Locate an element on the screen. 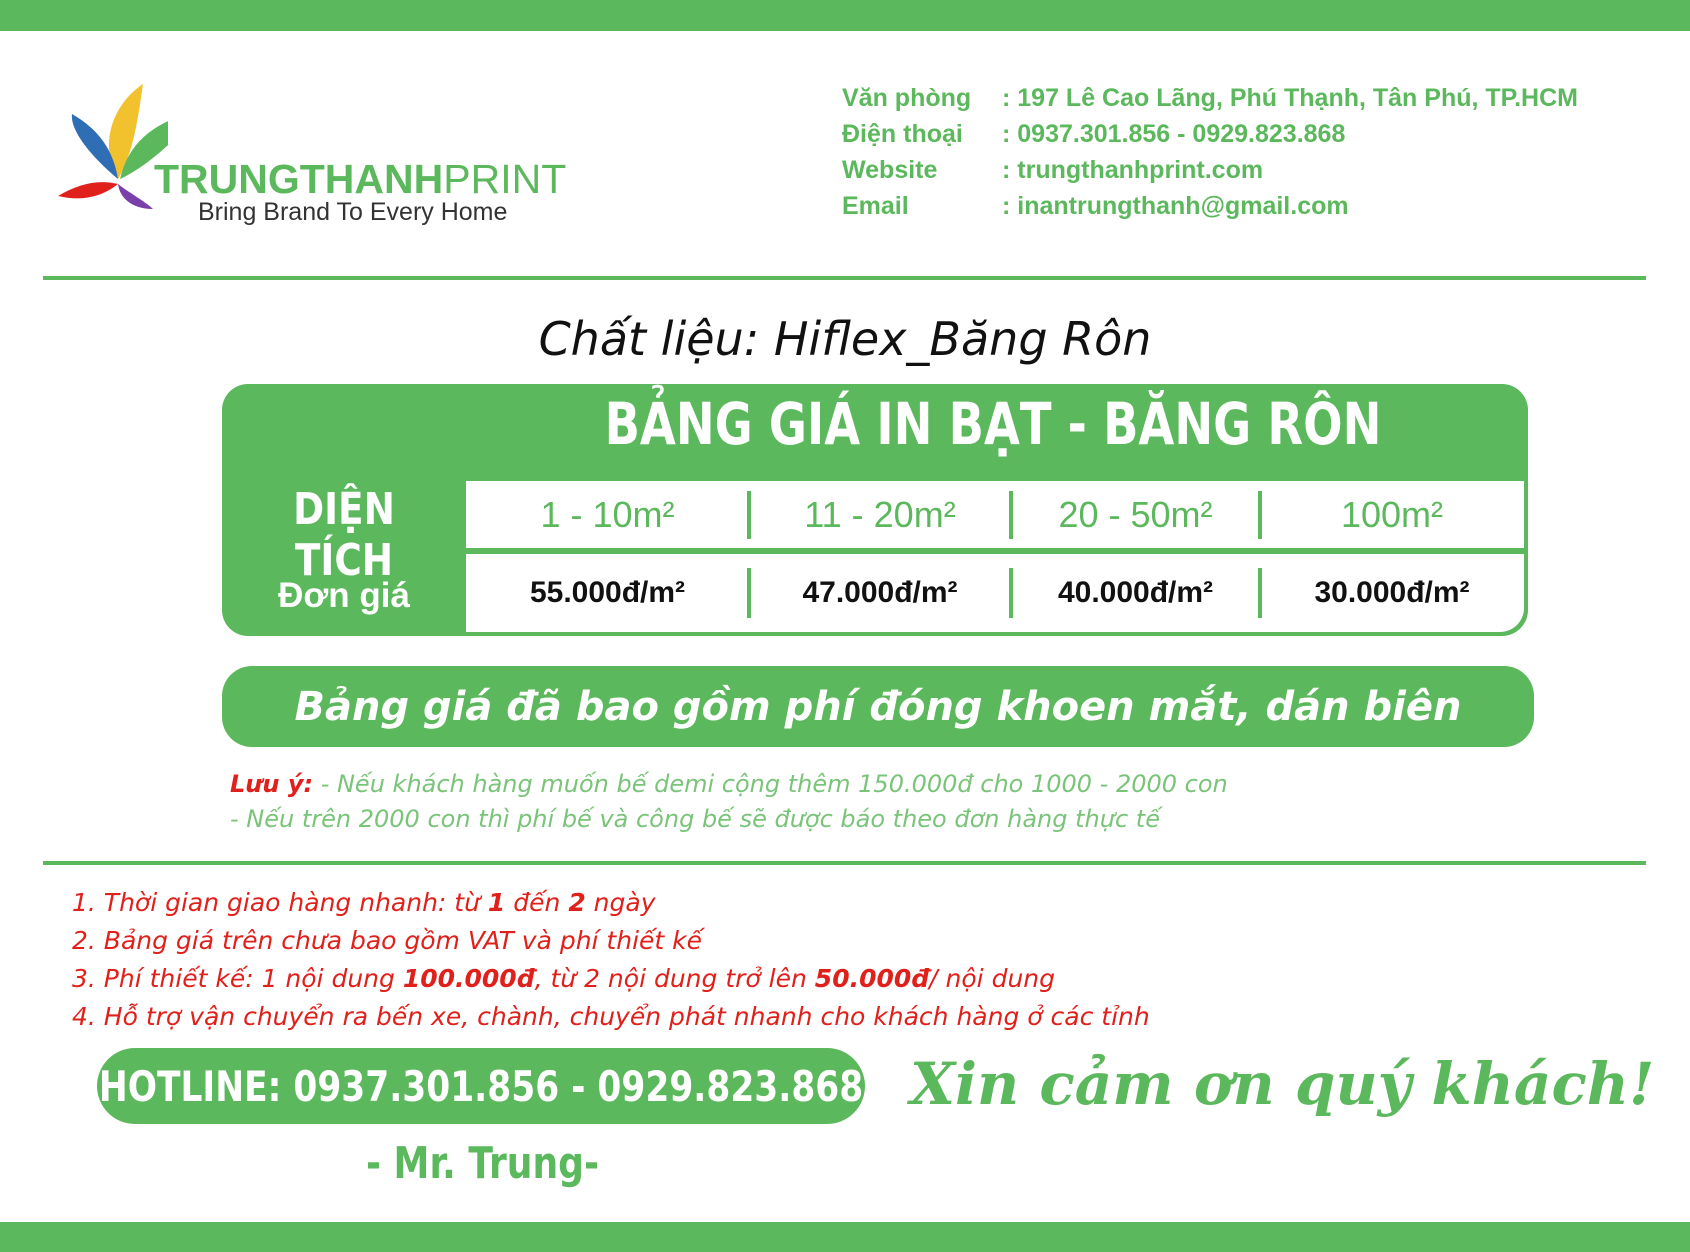  contact-value: : trungthanhprint.com is located at coordinates (1133, 170).